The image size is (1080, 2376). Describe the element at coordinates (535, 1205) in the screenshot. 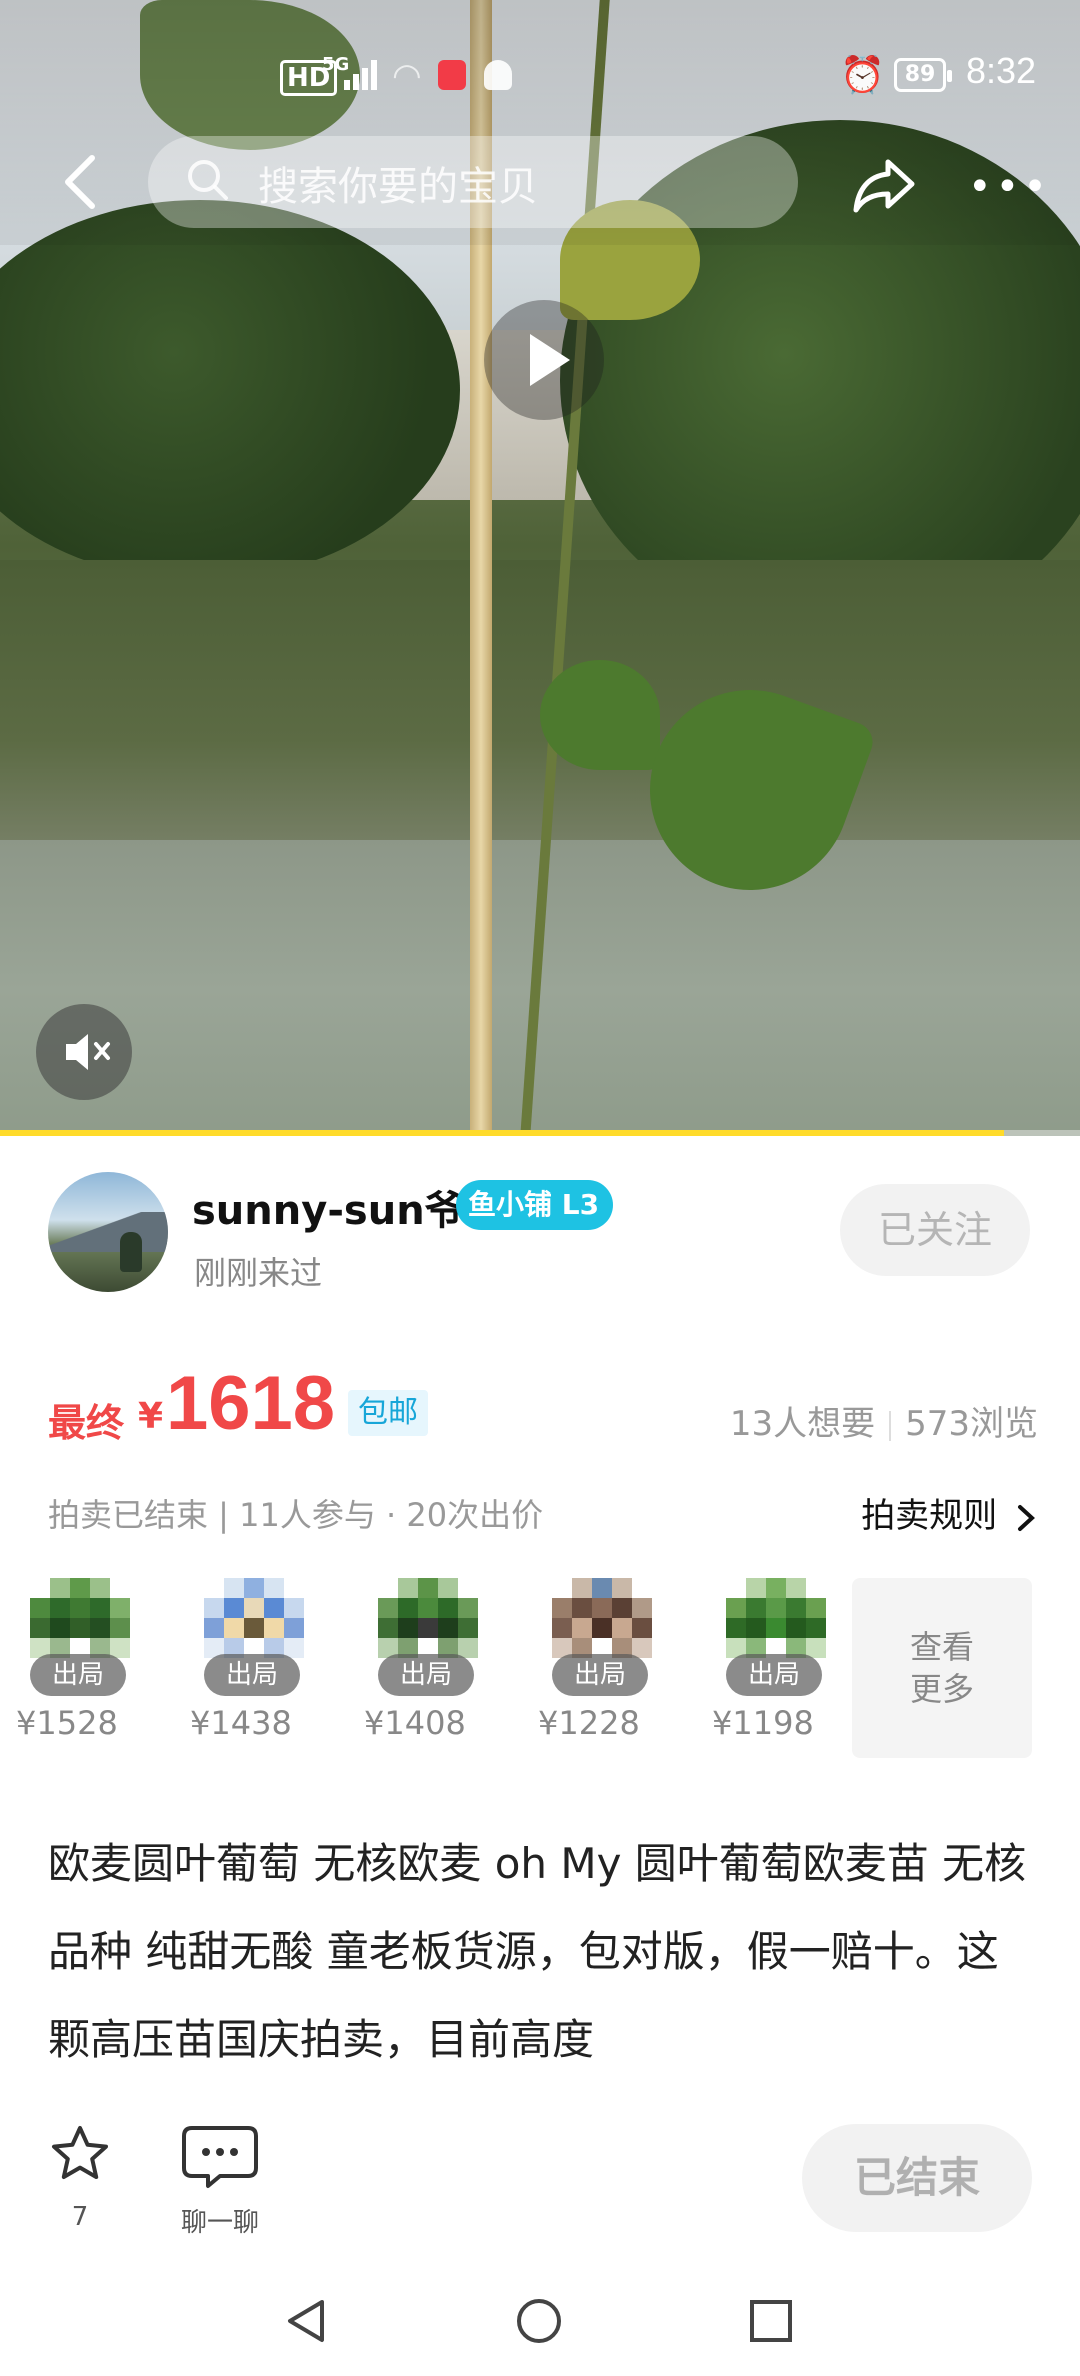

I see `shop-level-badge: 鱼小铺 L3` at that location.